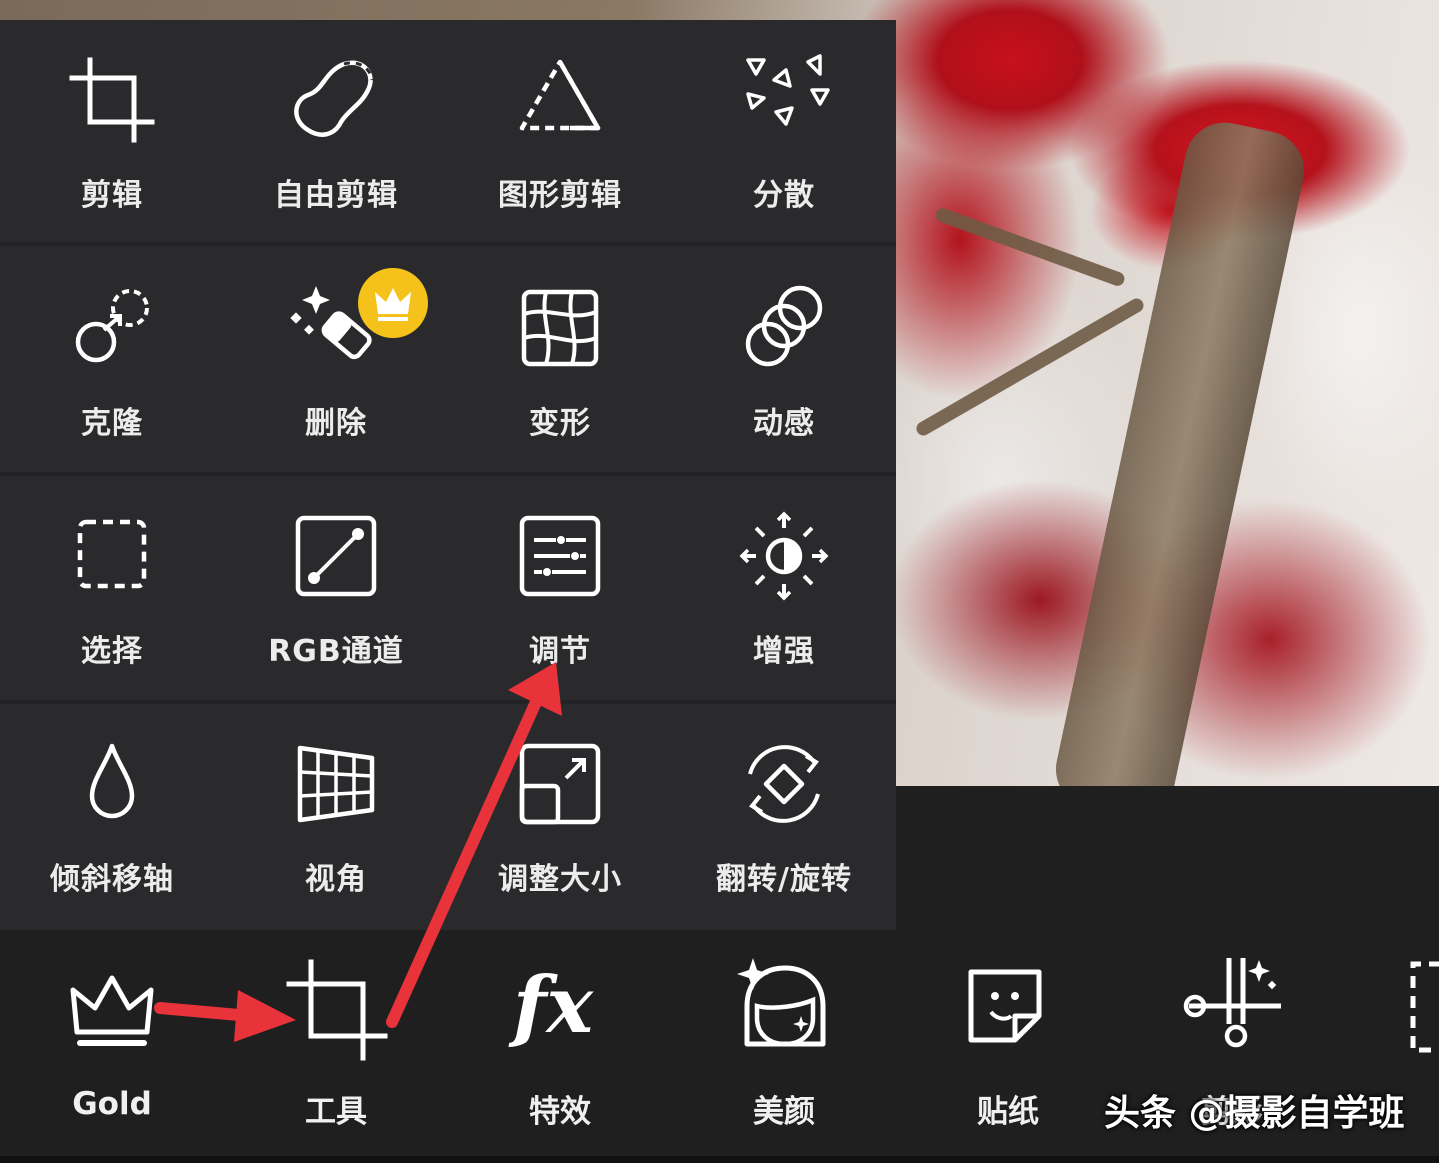 The image size is (1439, 1163). I want to click on tool-label: 翻转/旋转, so click(784, 879).